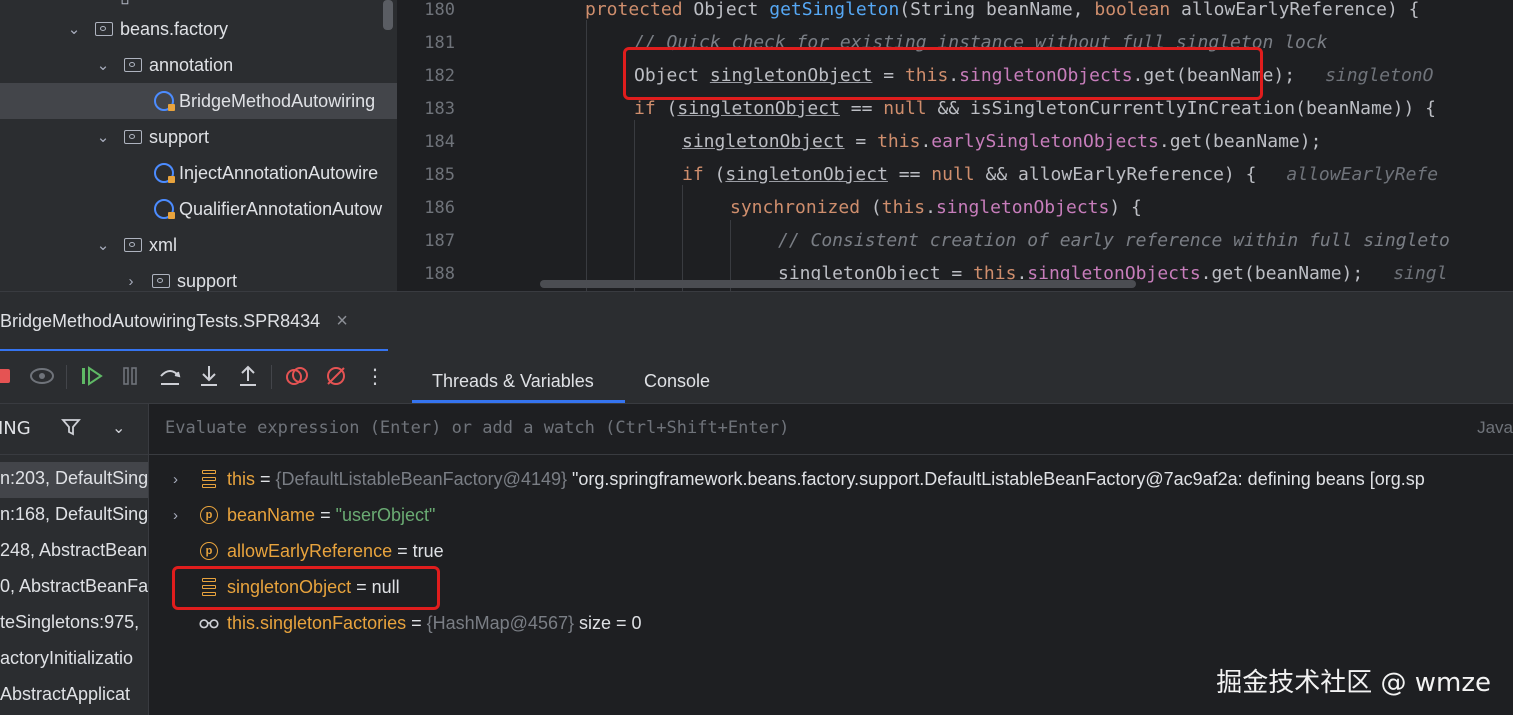 The width and height of the screenshot is (1513, 715). Describe the element at coordinates (279, 172) in the screenshot. I see `tree-item-label: InjectAnnotationAutowire` at that location.